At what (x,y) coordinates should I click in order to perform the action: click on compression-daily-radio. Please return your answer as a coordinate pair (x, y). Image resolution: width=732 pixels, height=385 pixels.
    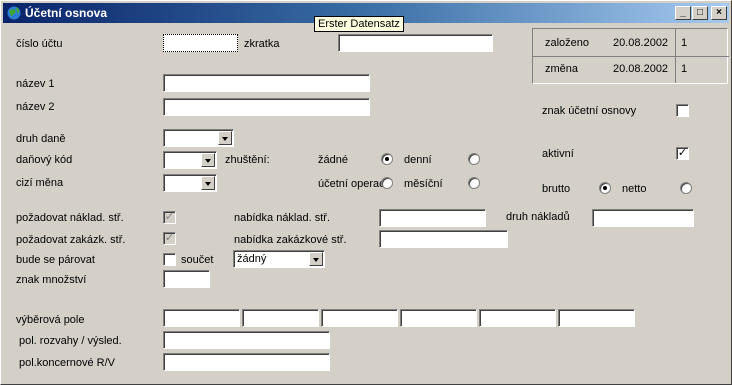
    Looking at the image, I should click on (474, 159).